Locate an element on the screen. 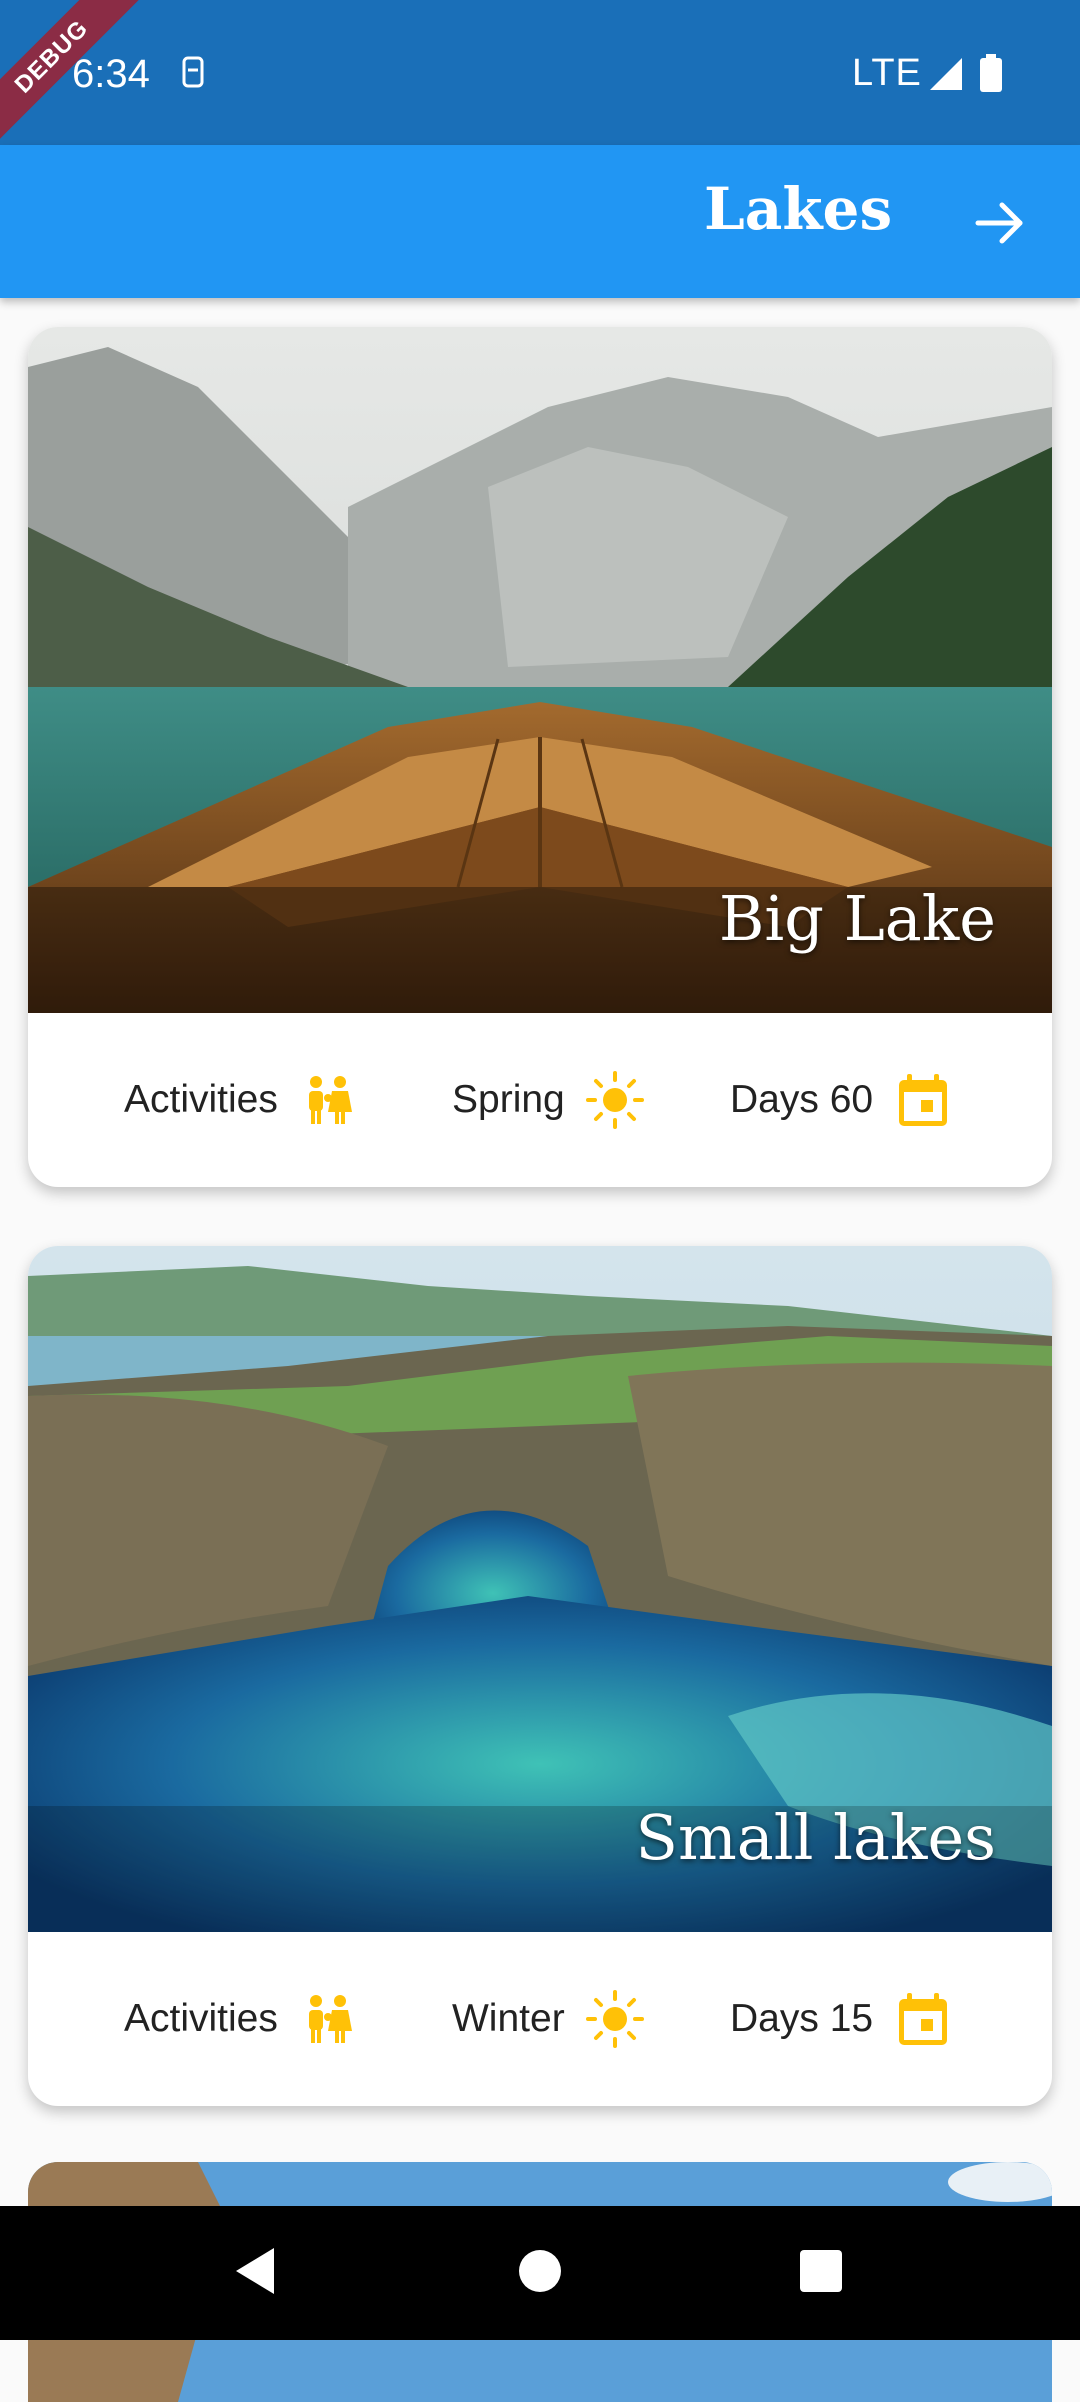 The height and width of the screenshot is (2402, 1080). days-item: Days 15 is located at coordinates (841, 2019).